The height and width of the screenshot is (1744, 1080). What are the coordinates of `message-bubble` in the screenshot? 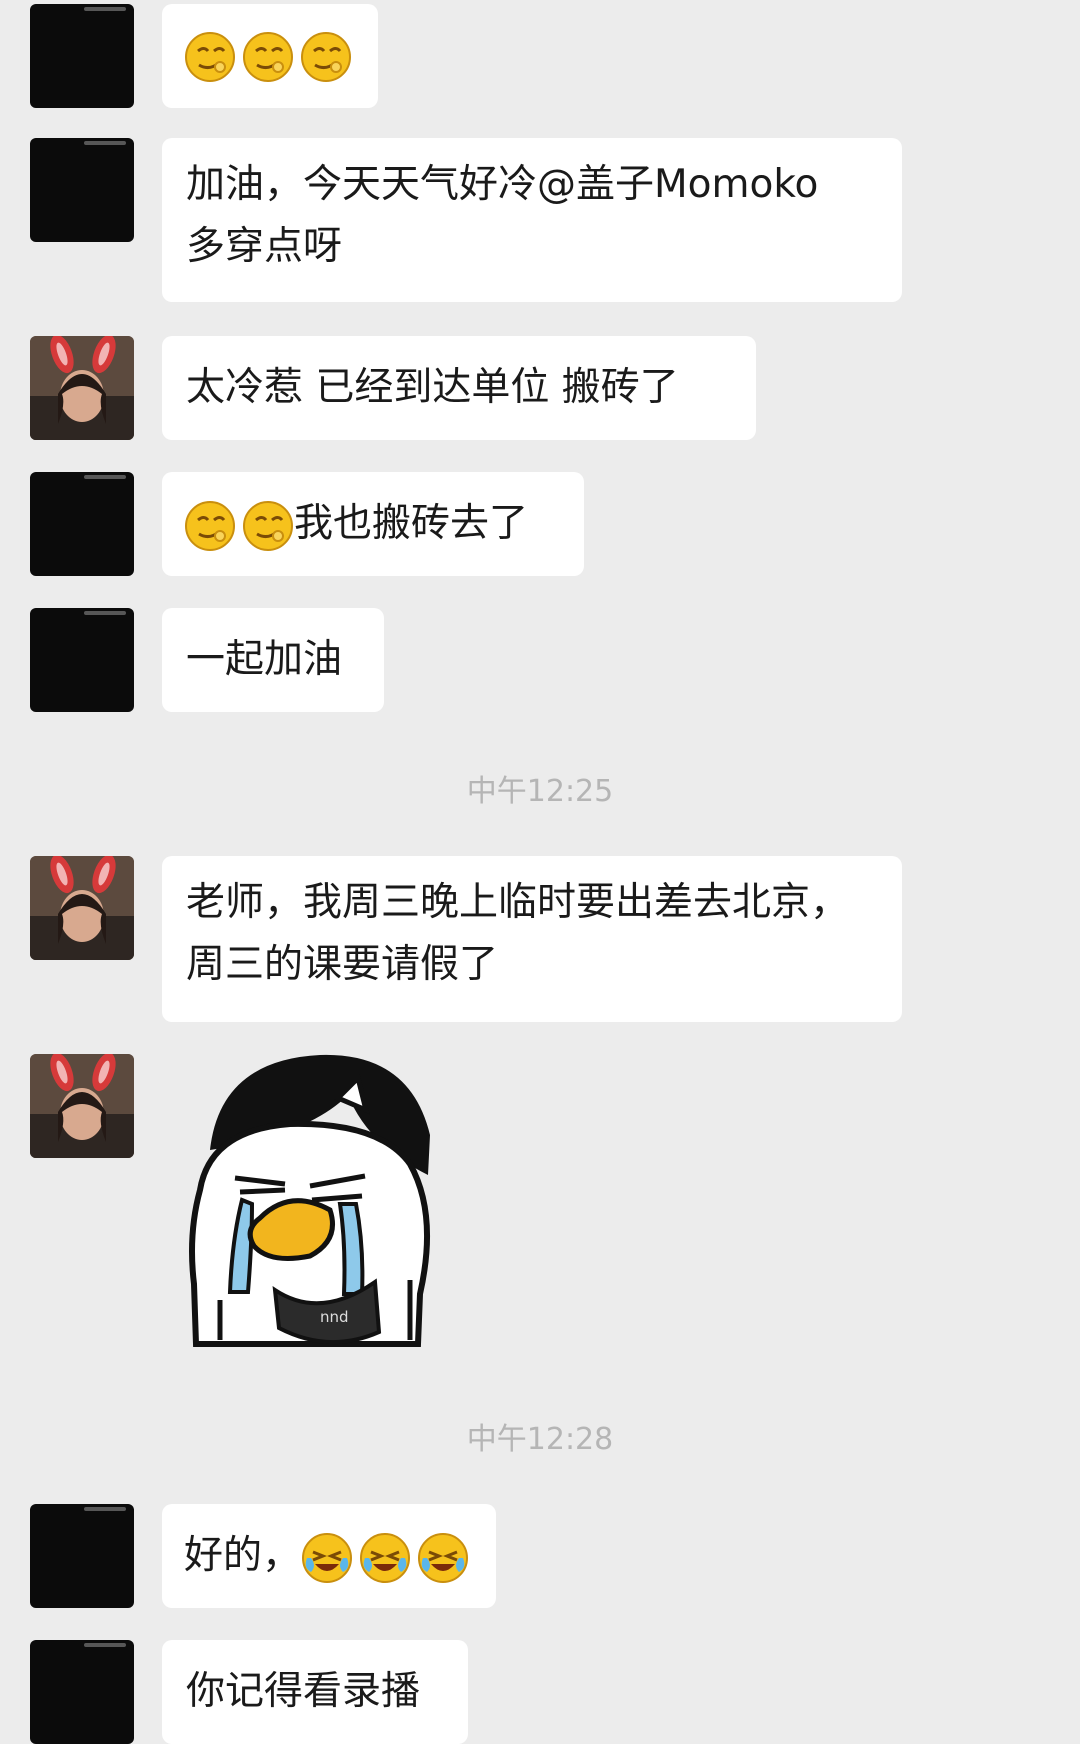 It's located at (270, 56).